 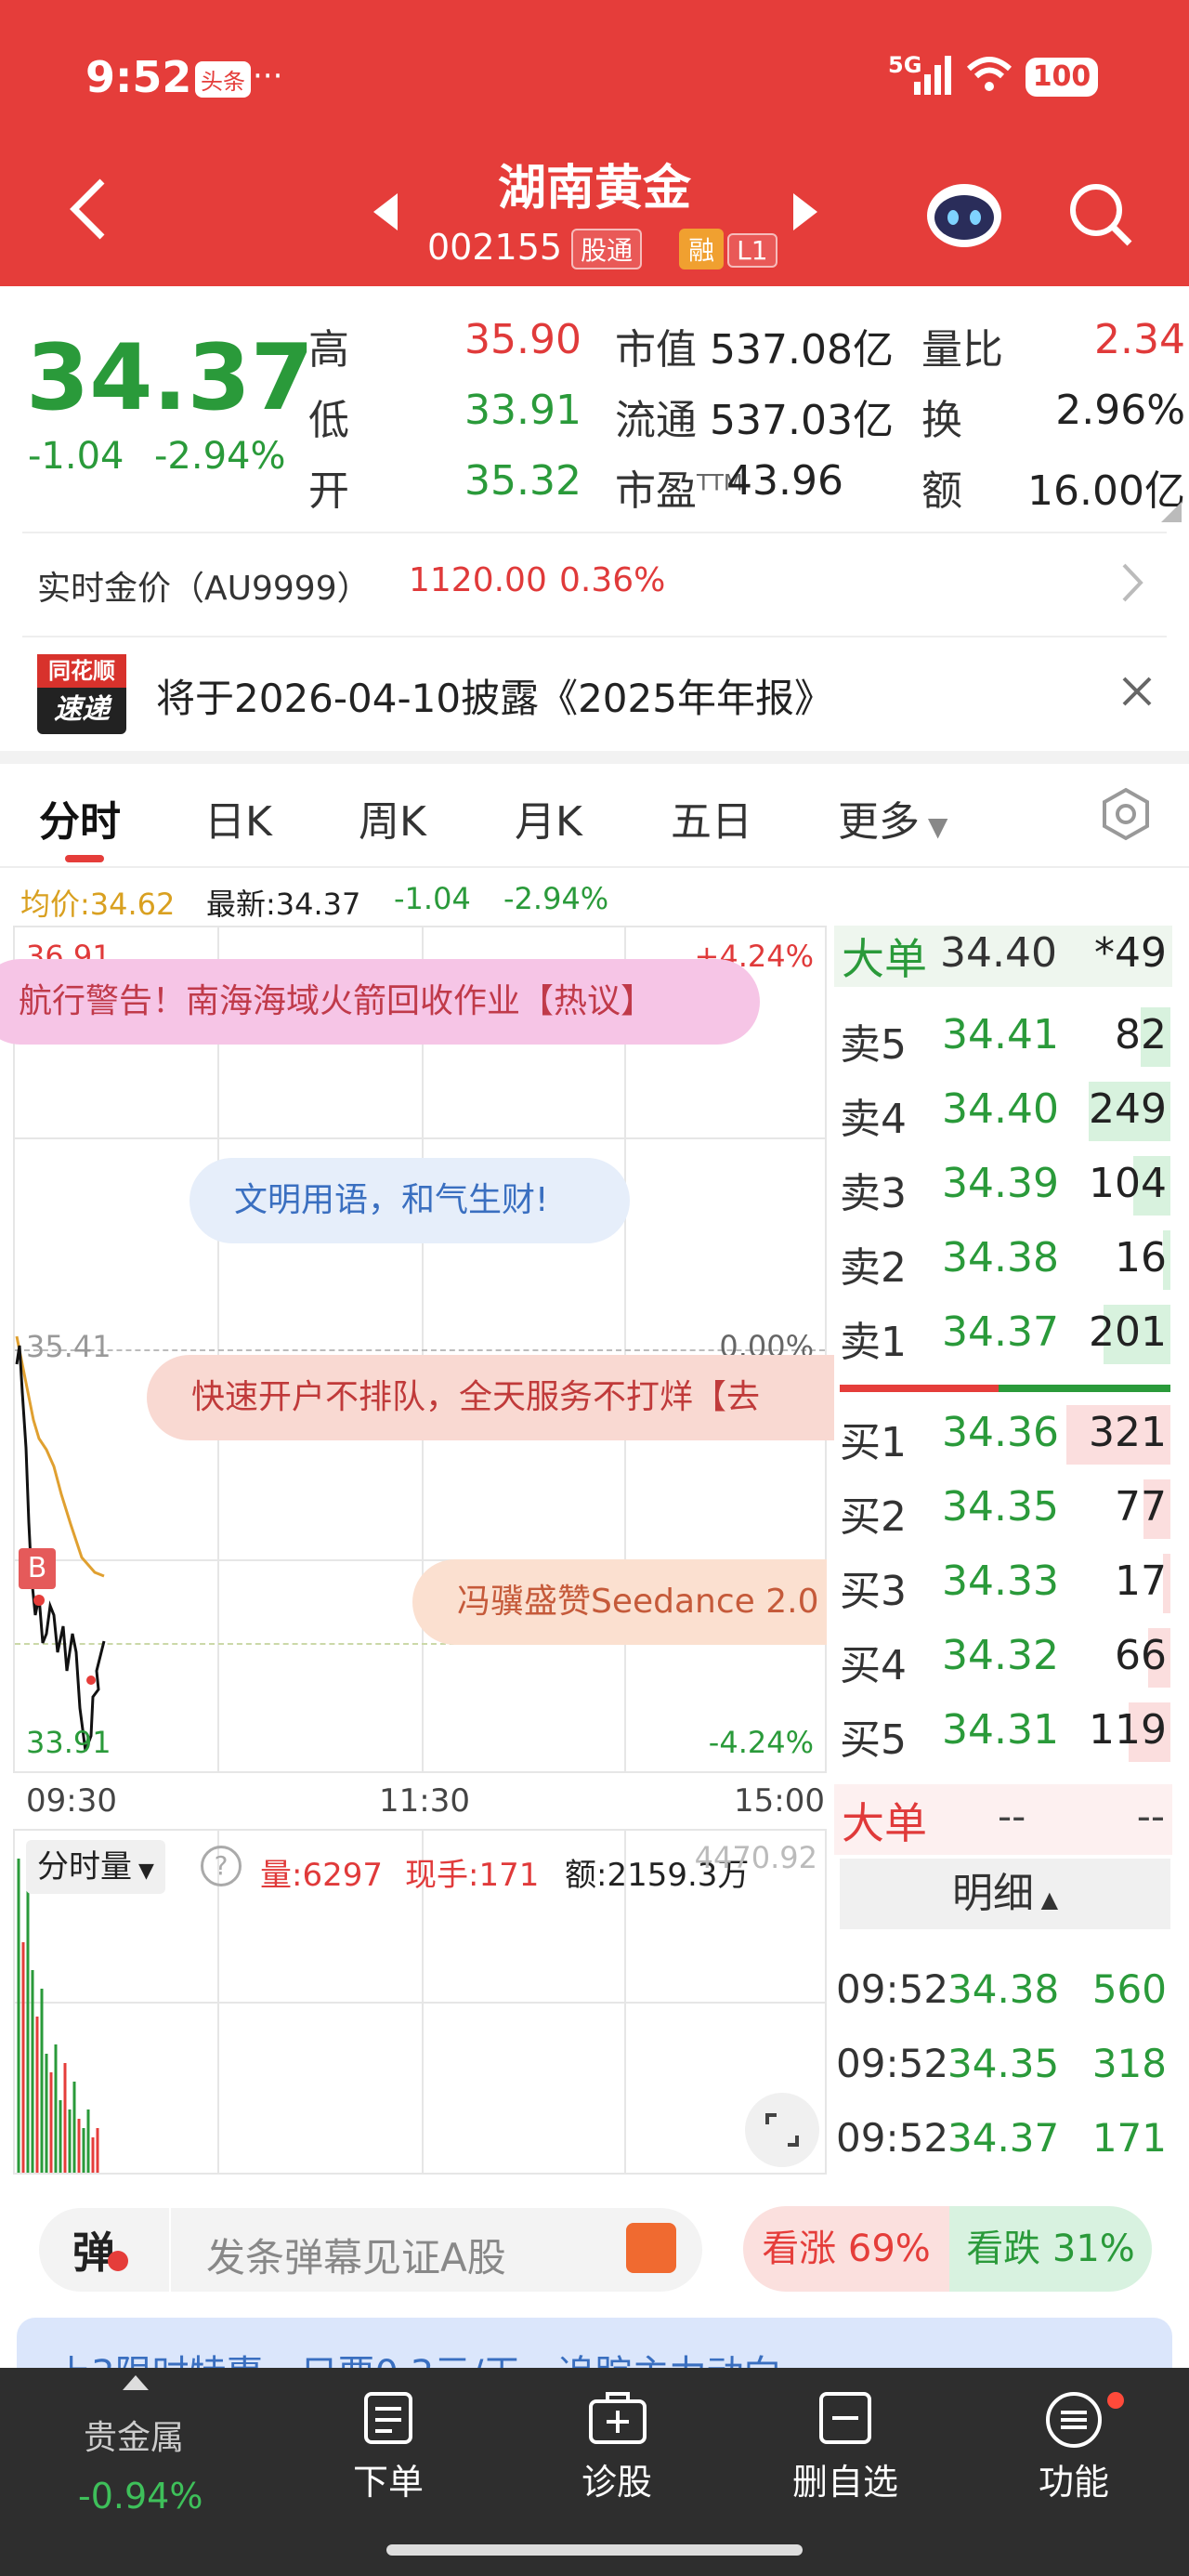 What do you see at coordinates (1101, 216) in the screenshot?
I see `search-icon` at bounding box center [1101, 216].